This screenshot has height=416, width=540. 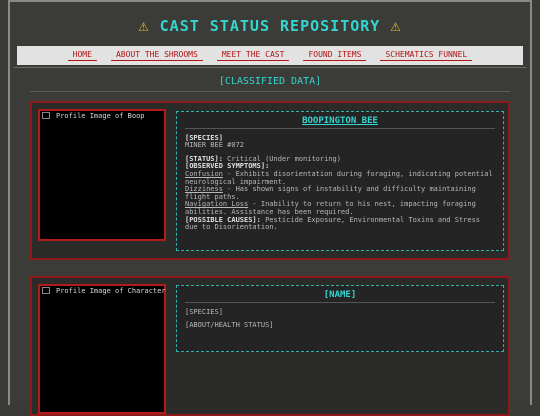 I want to click on nav-link-meet-cast: MEET THE CAST, so click(x=253, y=55).